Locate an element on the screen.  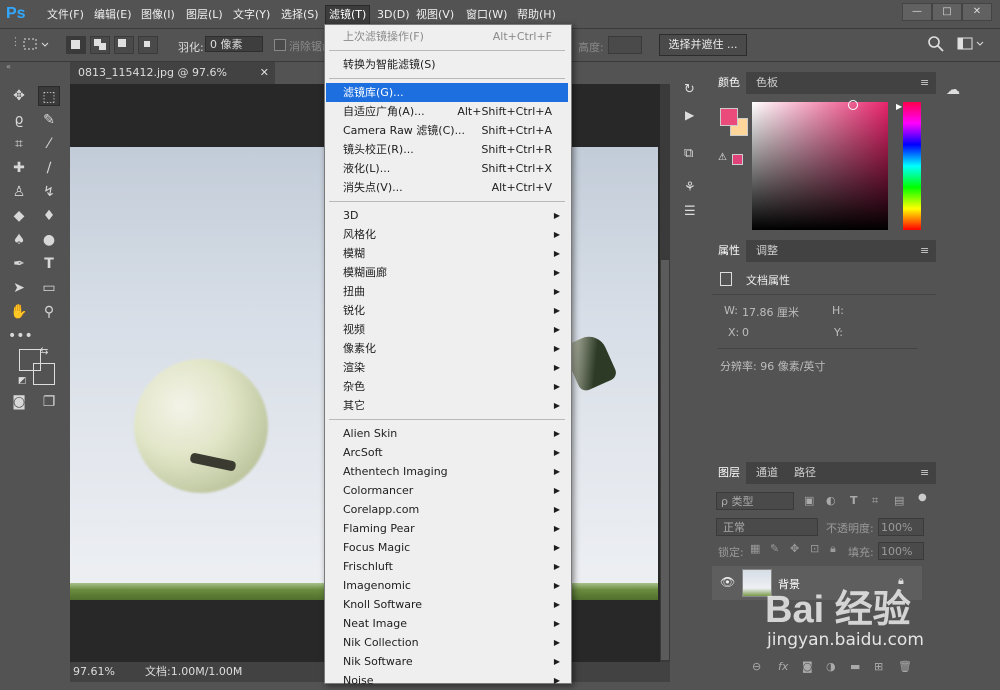
brush-tool-icon: ∕ is located at coordinates (49, 168).